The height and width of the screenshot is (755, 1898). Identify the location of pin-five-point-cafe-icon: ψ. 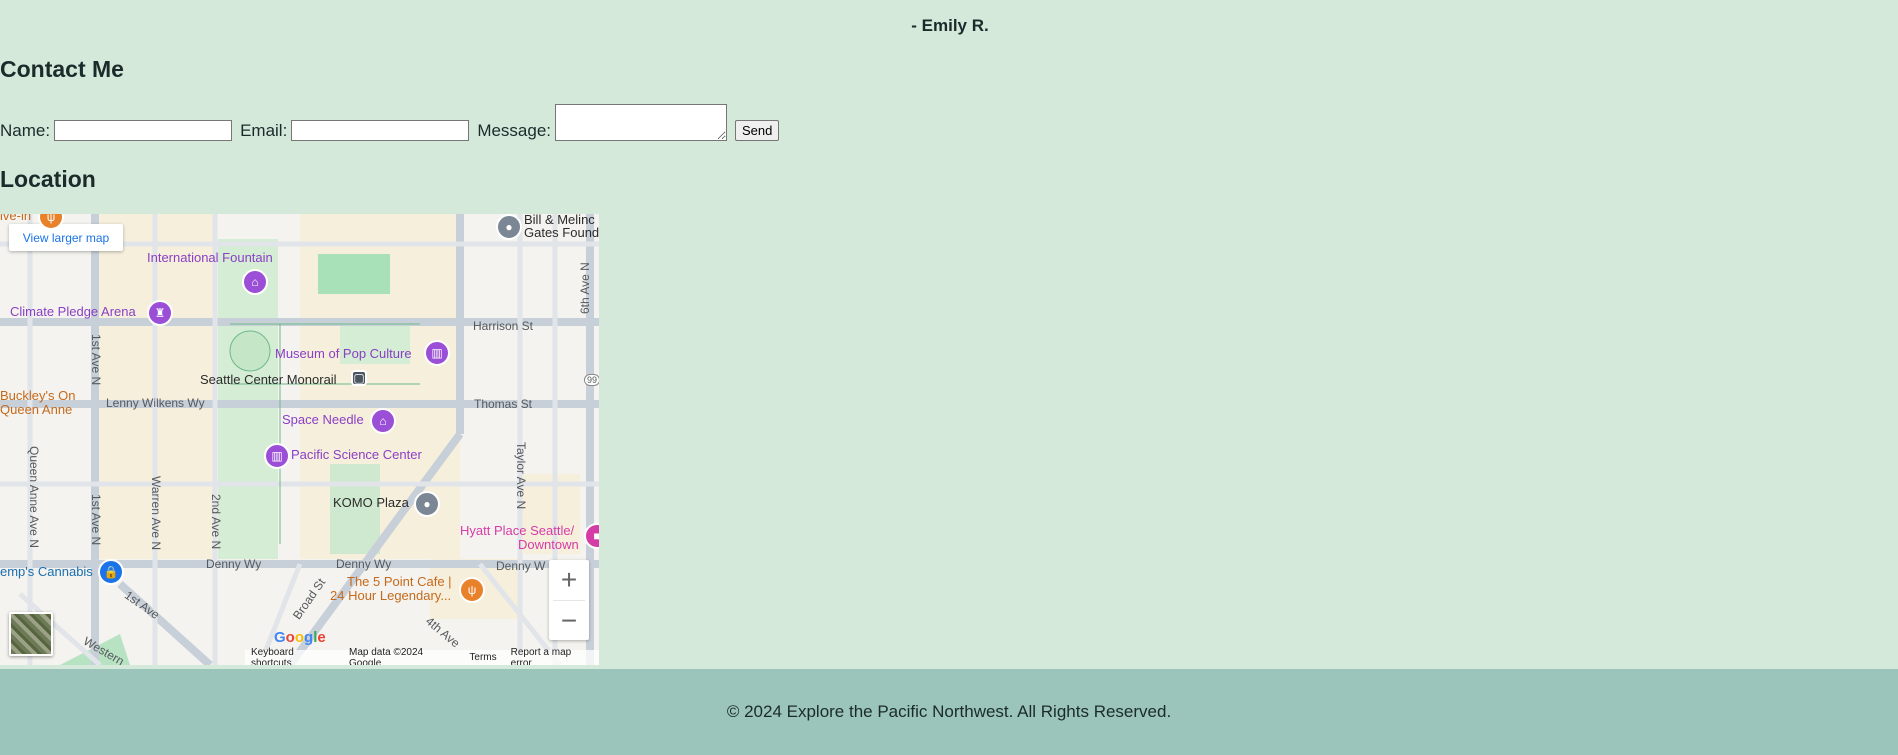
(472, 590).